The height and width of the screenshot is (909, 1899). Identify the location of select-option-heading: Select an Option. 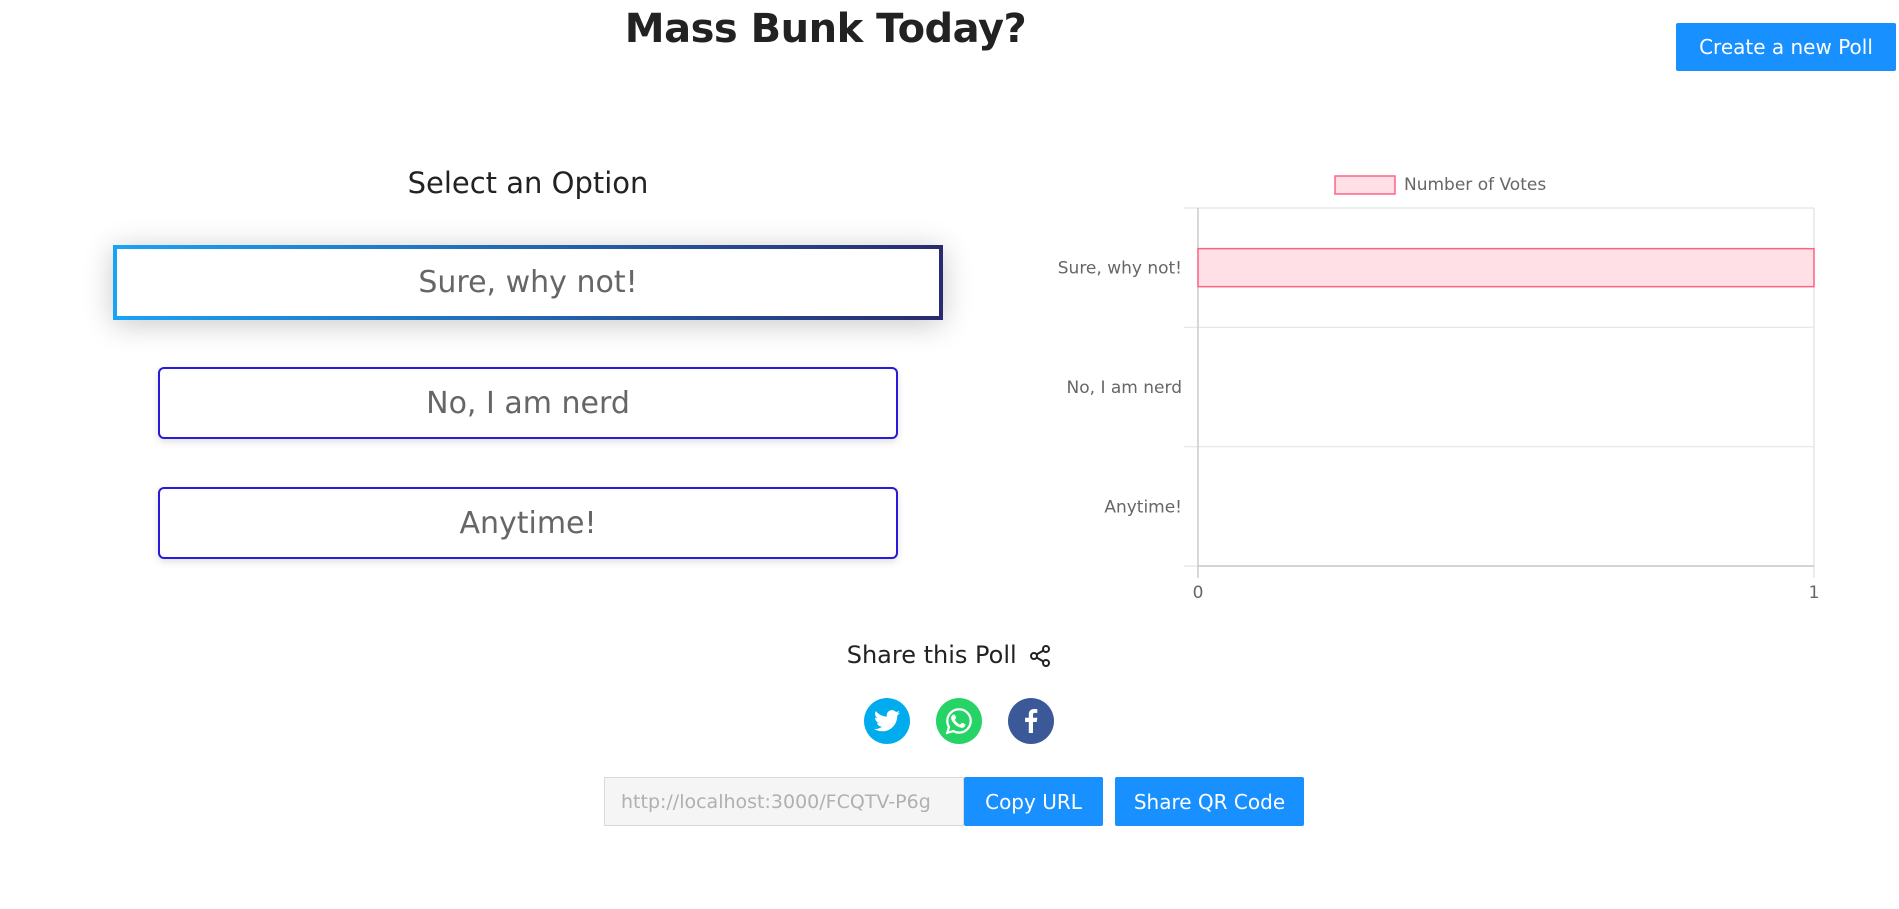
(528, 183).